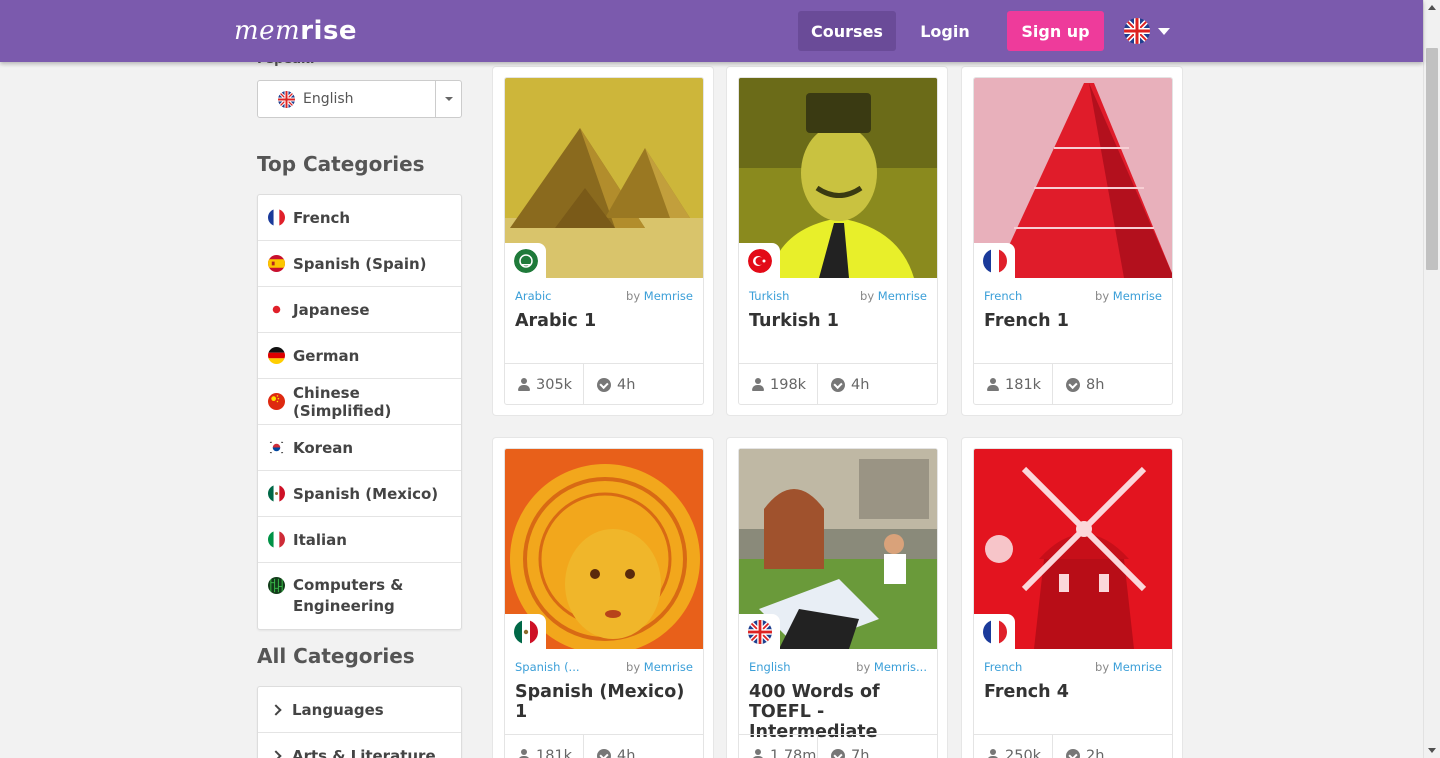 The height and width of the screenshot is (758, 1440). What do you see at coordinates (276, 355) in the screenshot?
I see `germany-flag-icon` at bounding box center [276, 355].